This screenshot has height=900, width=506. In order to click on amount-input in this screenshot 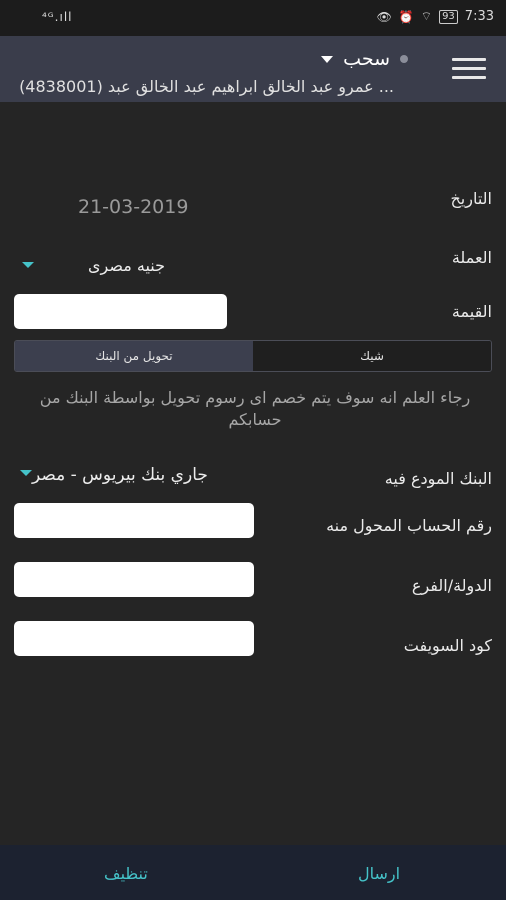, I will do `click(120, 311)`.